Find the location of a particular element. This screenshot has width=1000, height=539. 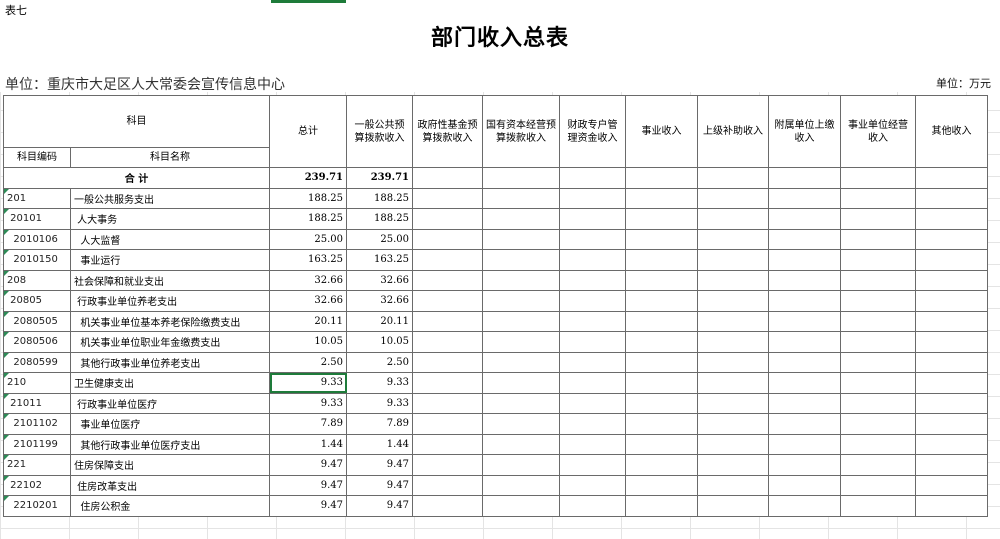

row-code: 20101 is located at coordinates (37, 219).